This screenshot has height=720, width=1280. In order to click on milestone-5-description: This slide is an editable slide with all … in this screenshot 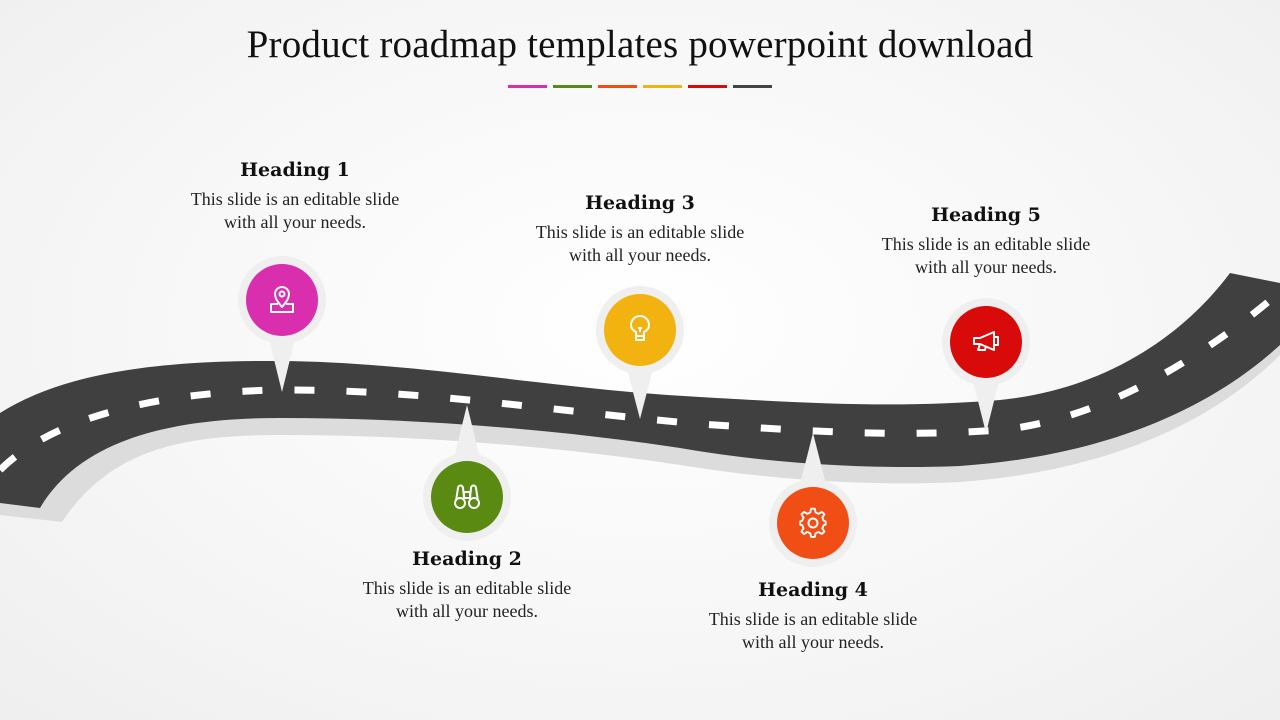, I will do `click(986, 256)`.